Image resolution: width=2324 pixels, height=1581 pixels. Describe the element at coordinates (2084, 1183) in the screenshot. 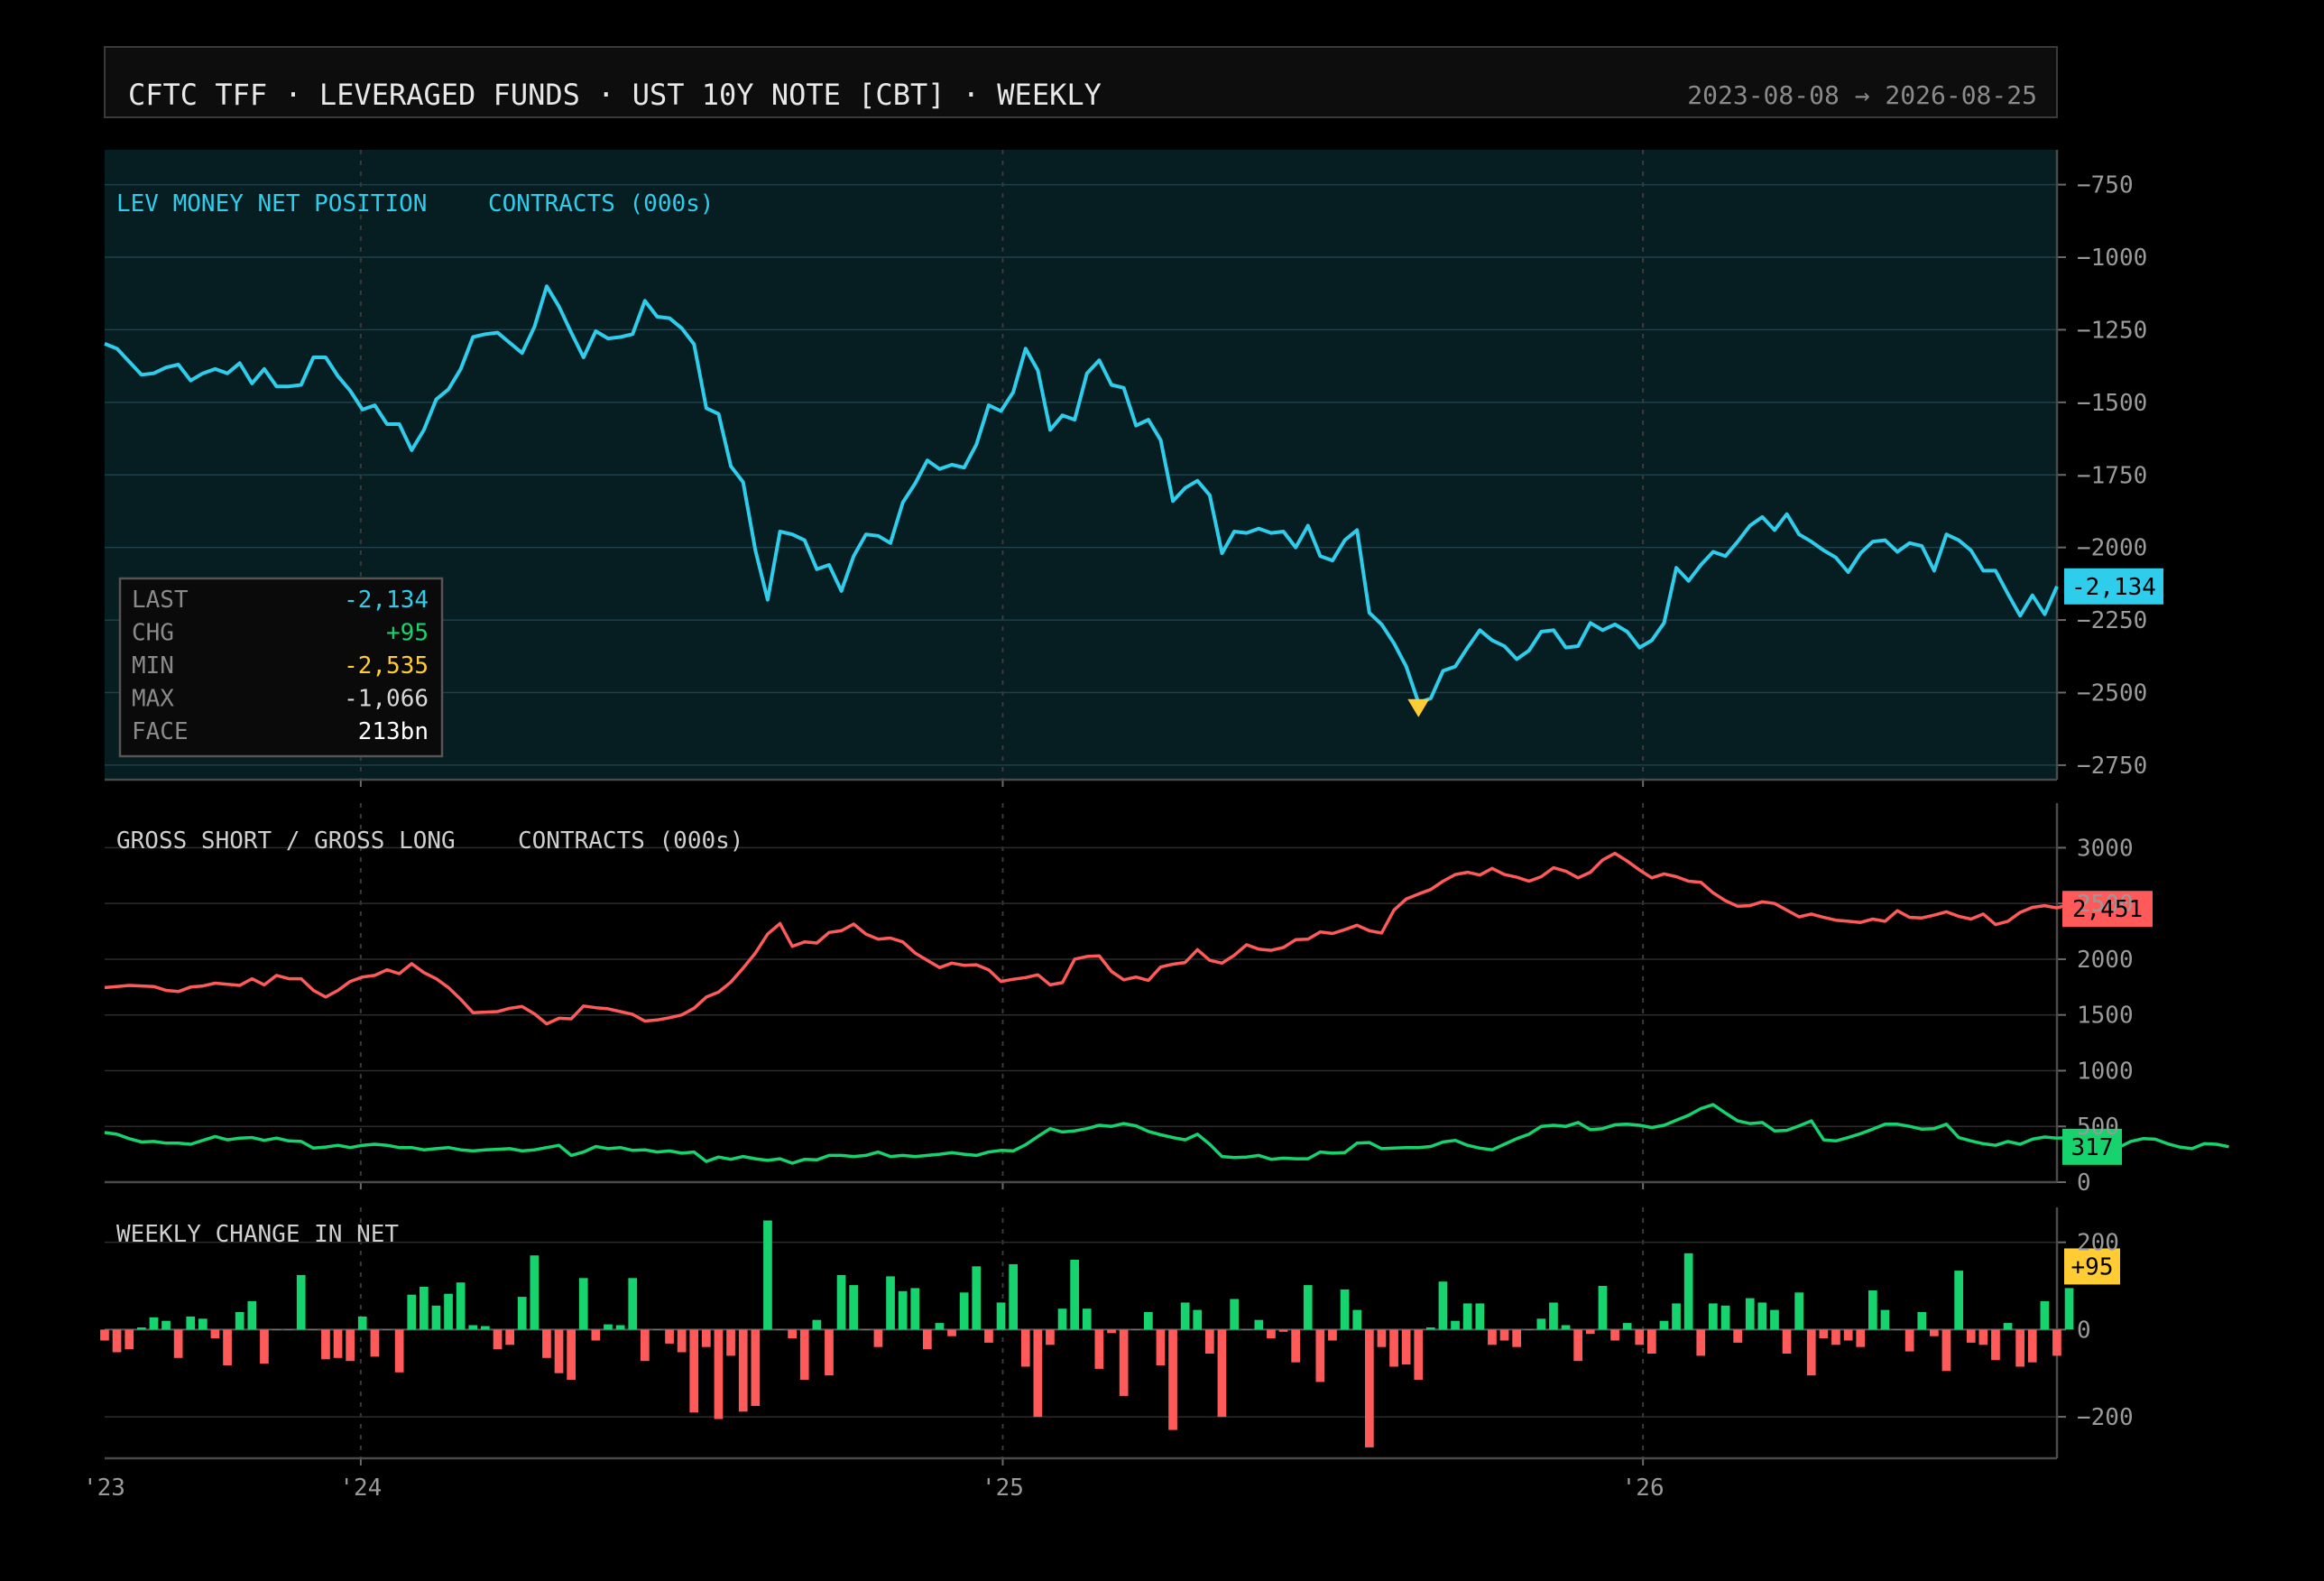

I see `y-tick-label: 0` at that location.